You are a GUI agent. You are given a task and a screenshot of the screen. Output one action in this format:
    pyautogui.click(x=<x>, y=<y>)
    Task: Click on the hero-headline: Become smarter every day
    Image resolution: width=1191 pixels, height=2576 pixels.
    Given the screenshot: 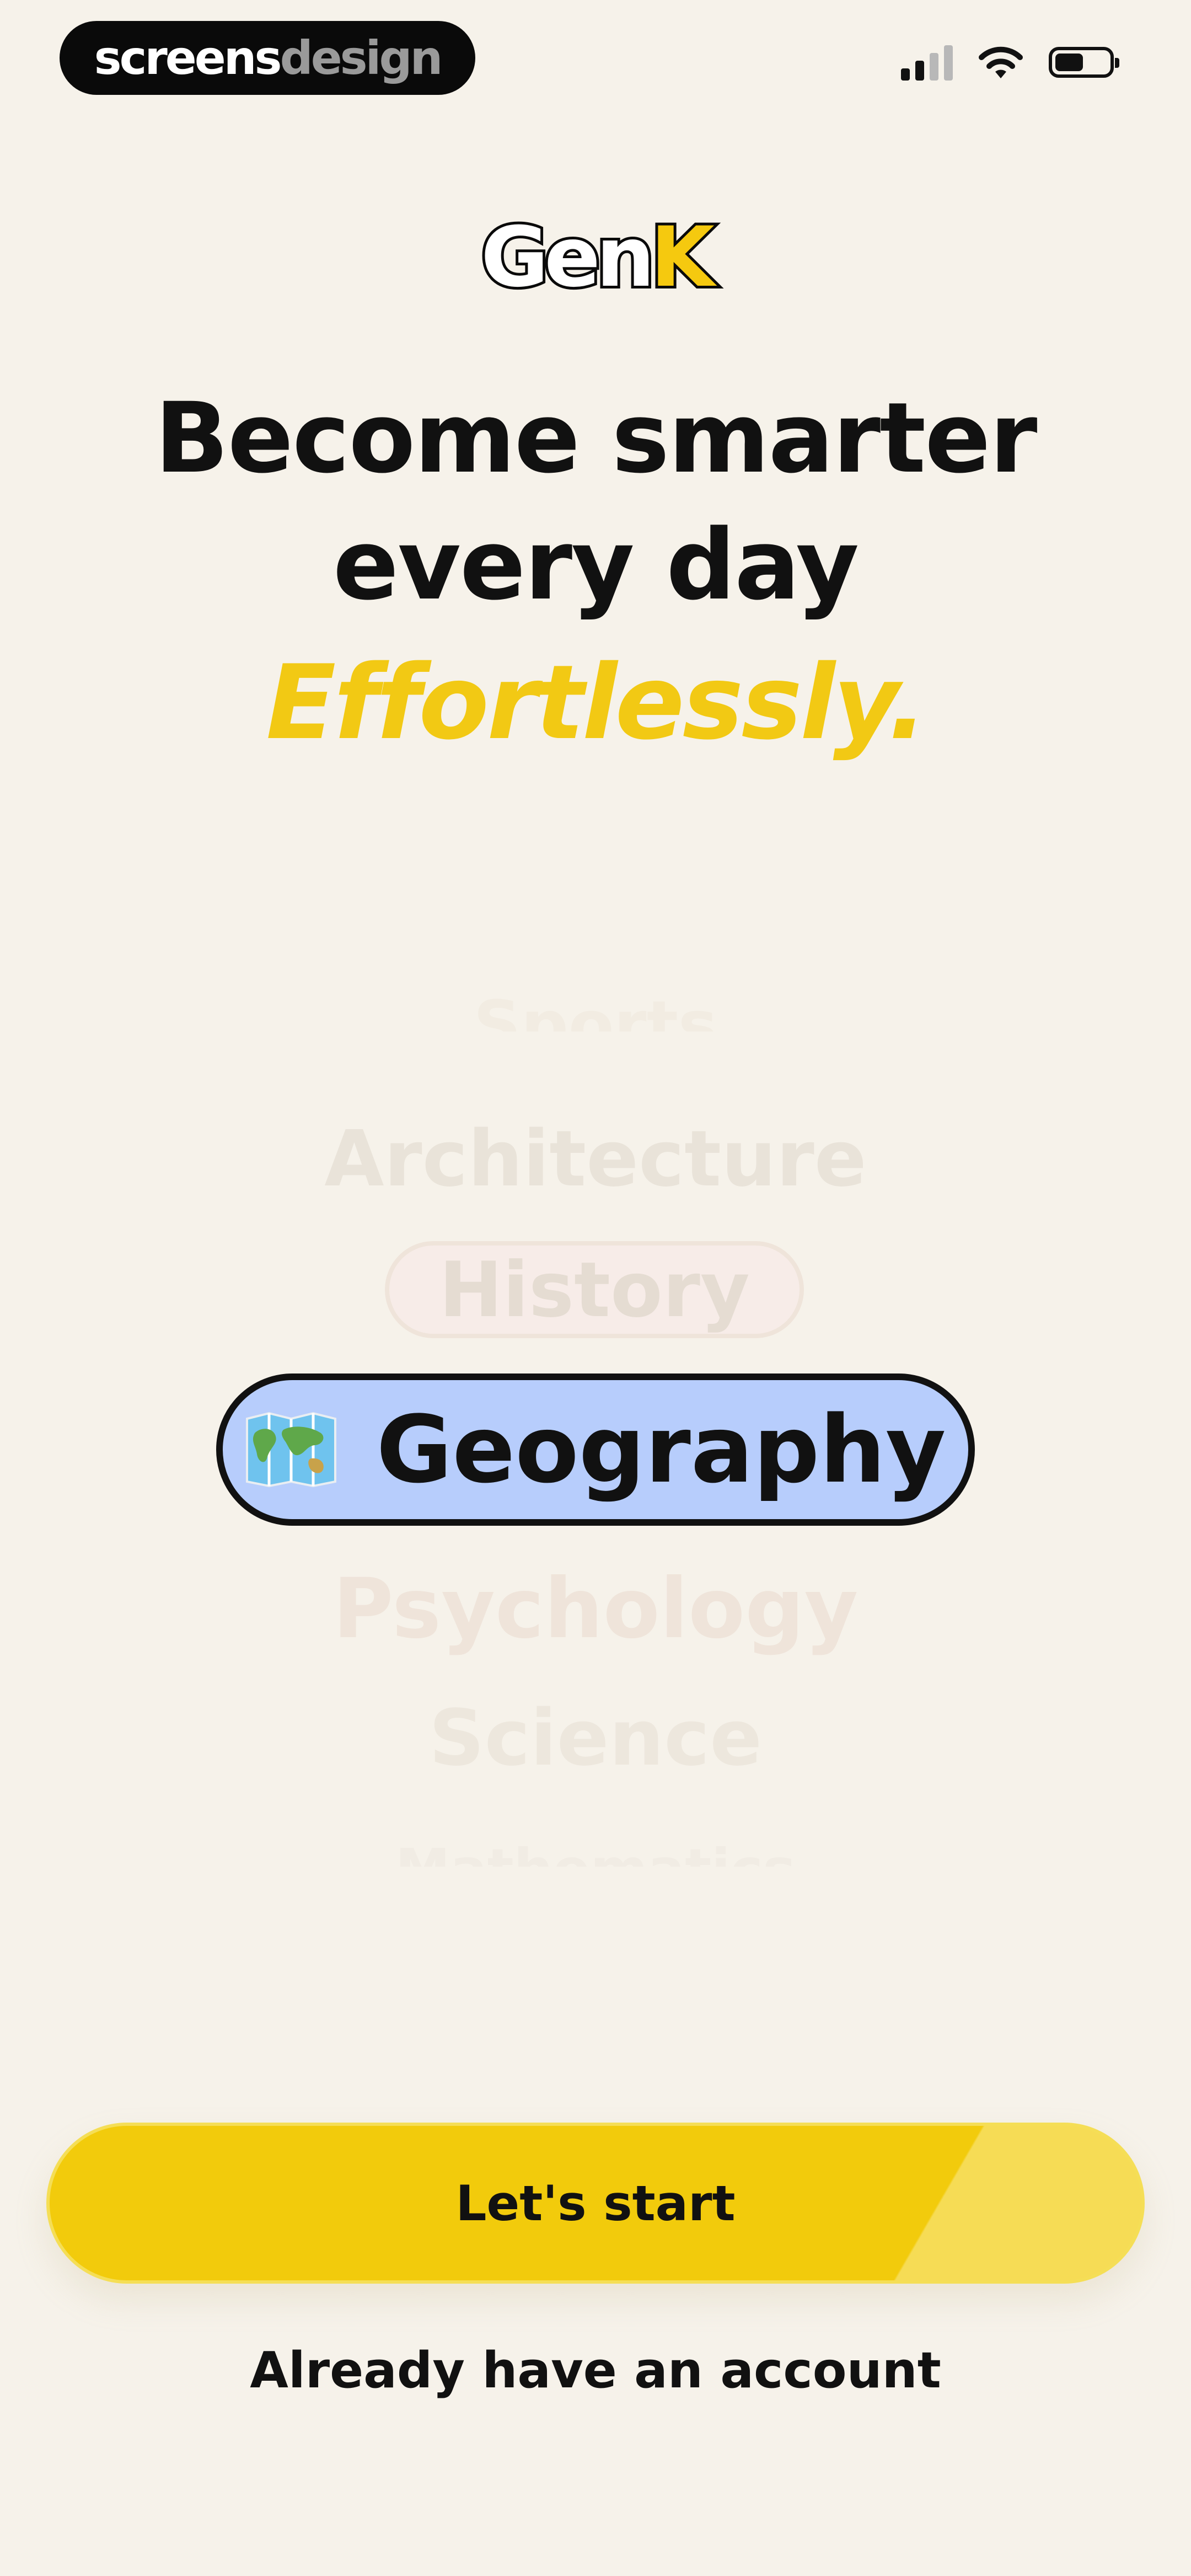 What is the action you would take?
    pyautogui.click(x=595, y=502)
    